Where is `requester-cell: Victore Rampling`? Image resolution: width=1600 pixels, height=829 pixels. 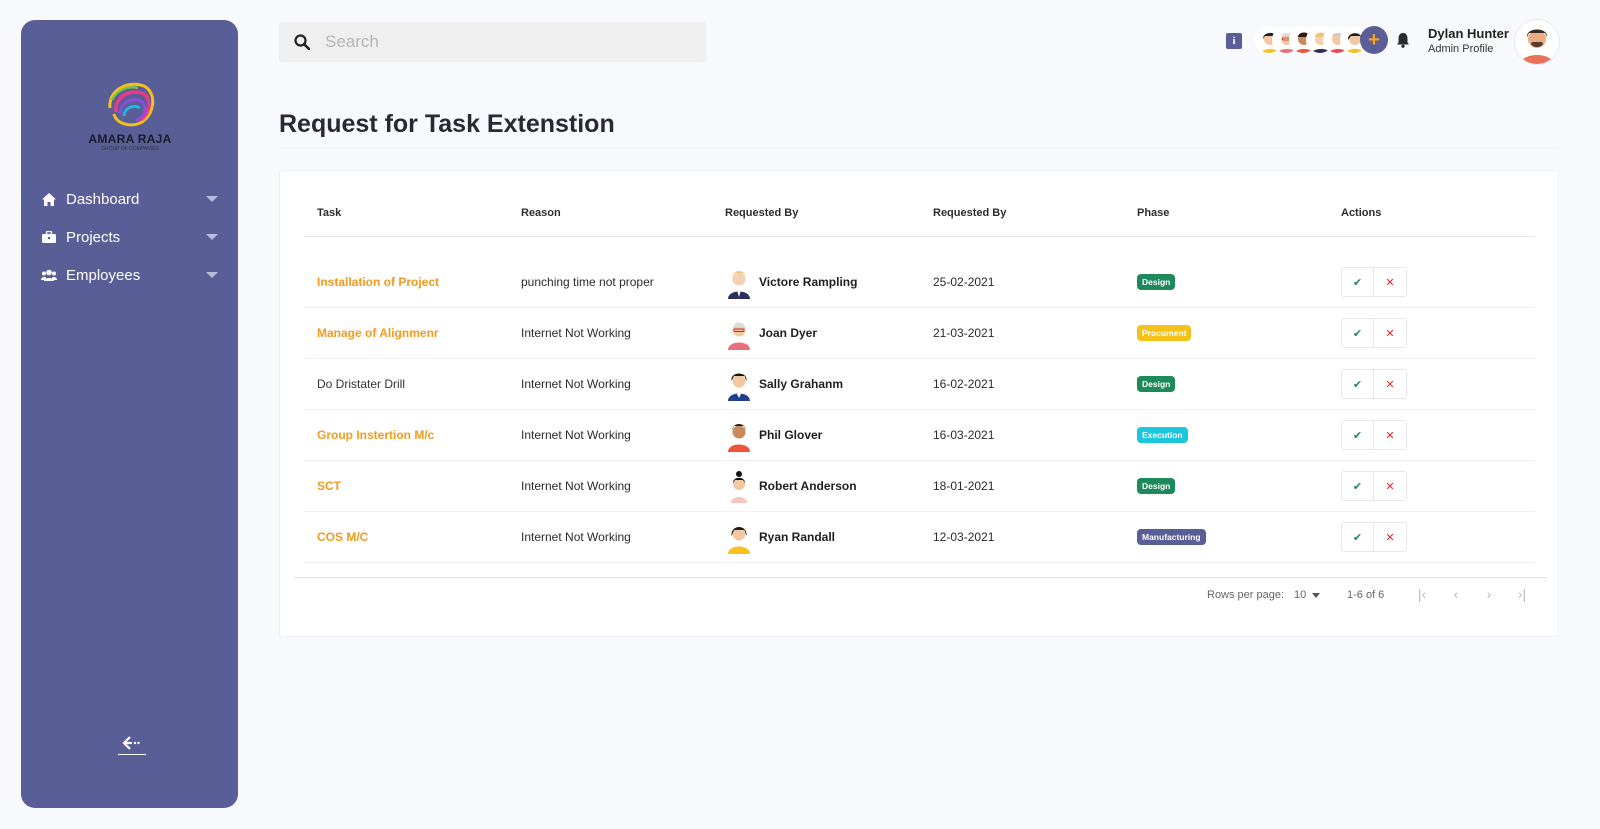
requester-cell: Victore Rampling is located at coordinates (791, 282).